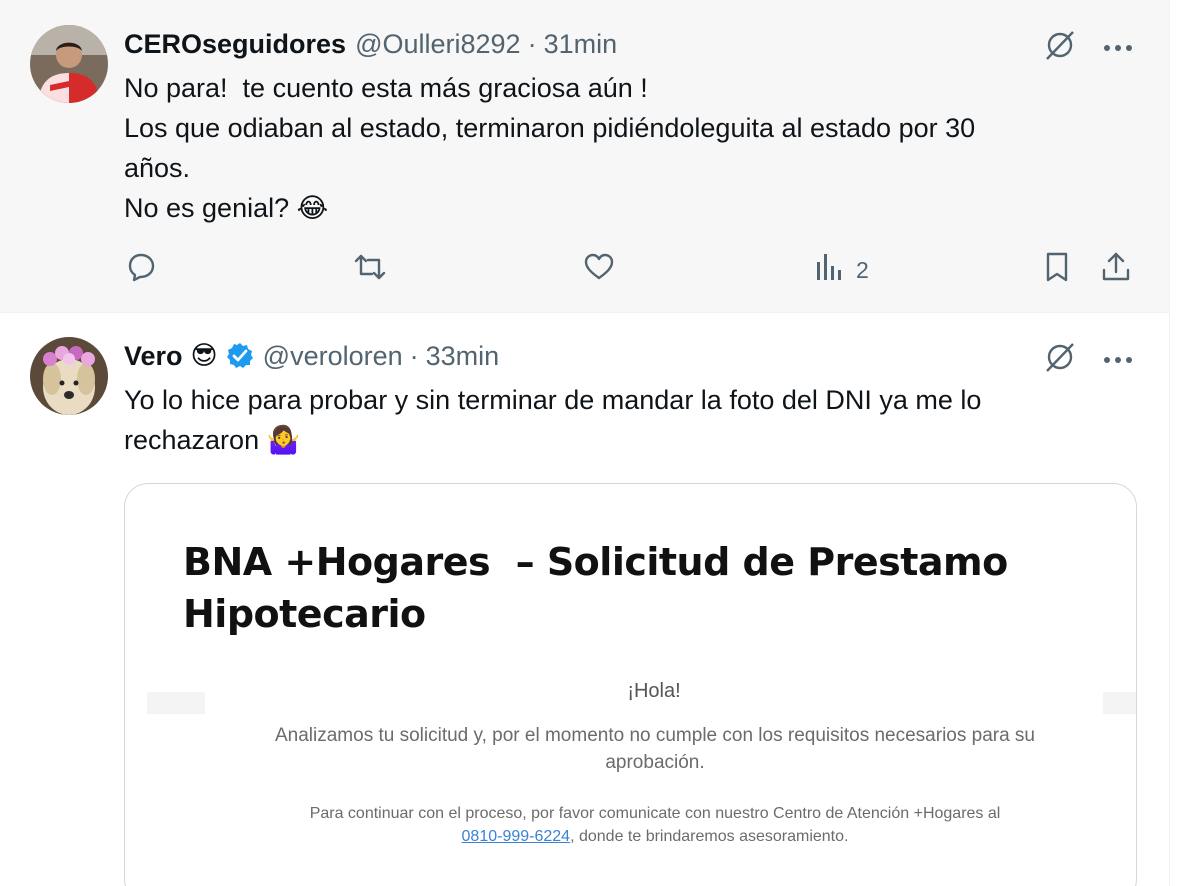 The image size is (1200, 886). Describe the element at coordinates (581, 44) in the screenshot. I see `timestamp: 31min` at that location.